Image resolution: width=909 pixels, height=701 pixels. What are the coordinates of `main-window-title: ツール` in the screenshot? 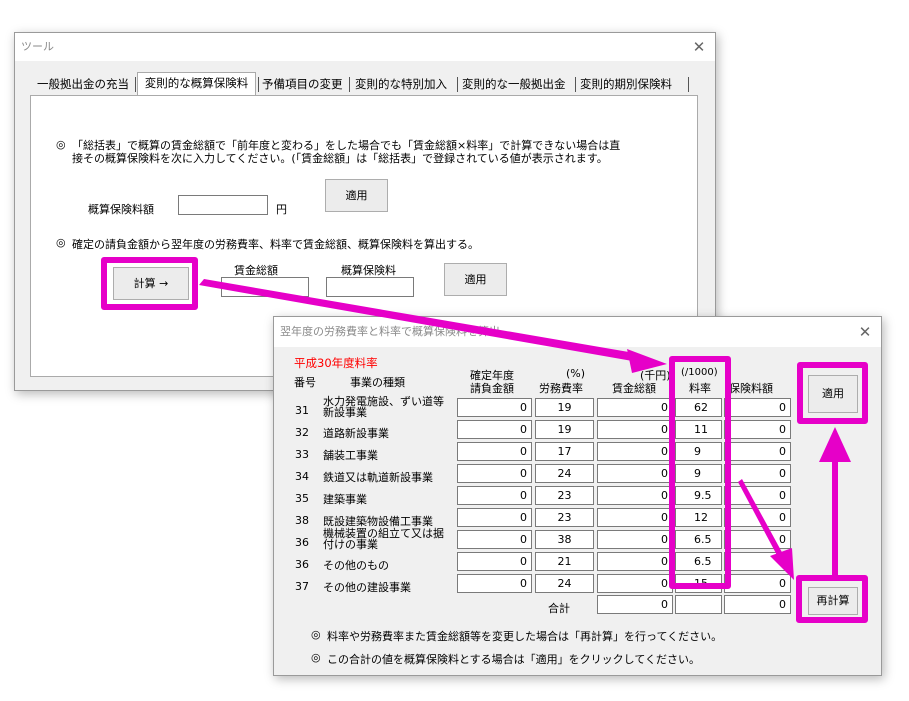 It's located at (365, 47).